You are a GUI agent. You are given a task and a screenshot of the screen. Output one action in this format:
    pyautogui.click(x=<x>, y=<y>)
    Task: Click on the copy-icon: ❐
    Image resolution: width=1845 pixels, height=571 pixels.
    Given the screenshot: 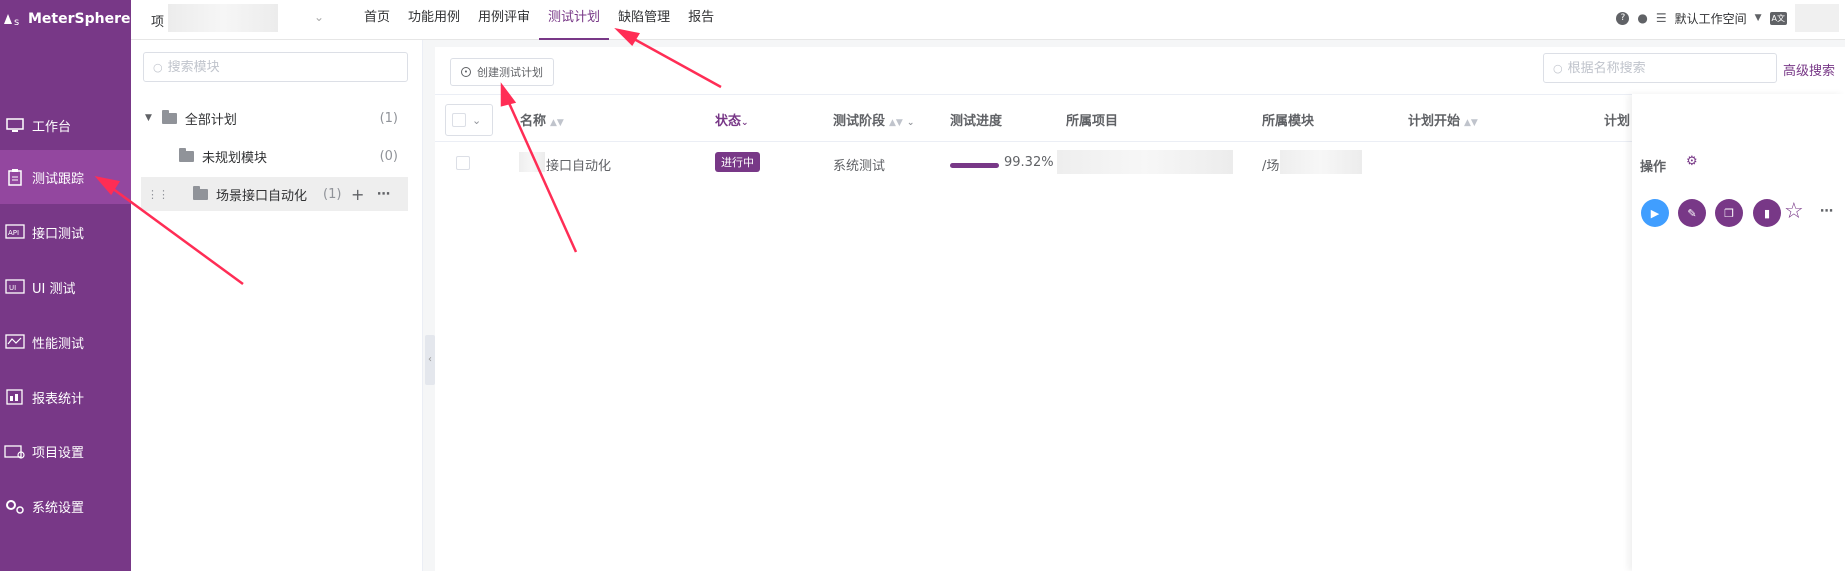 What is the action you would take?
    pyautogui.click(x=1729, y=213)
    